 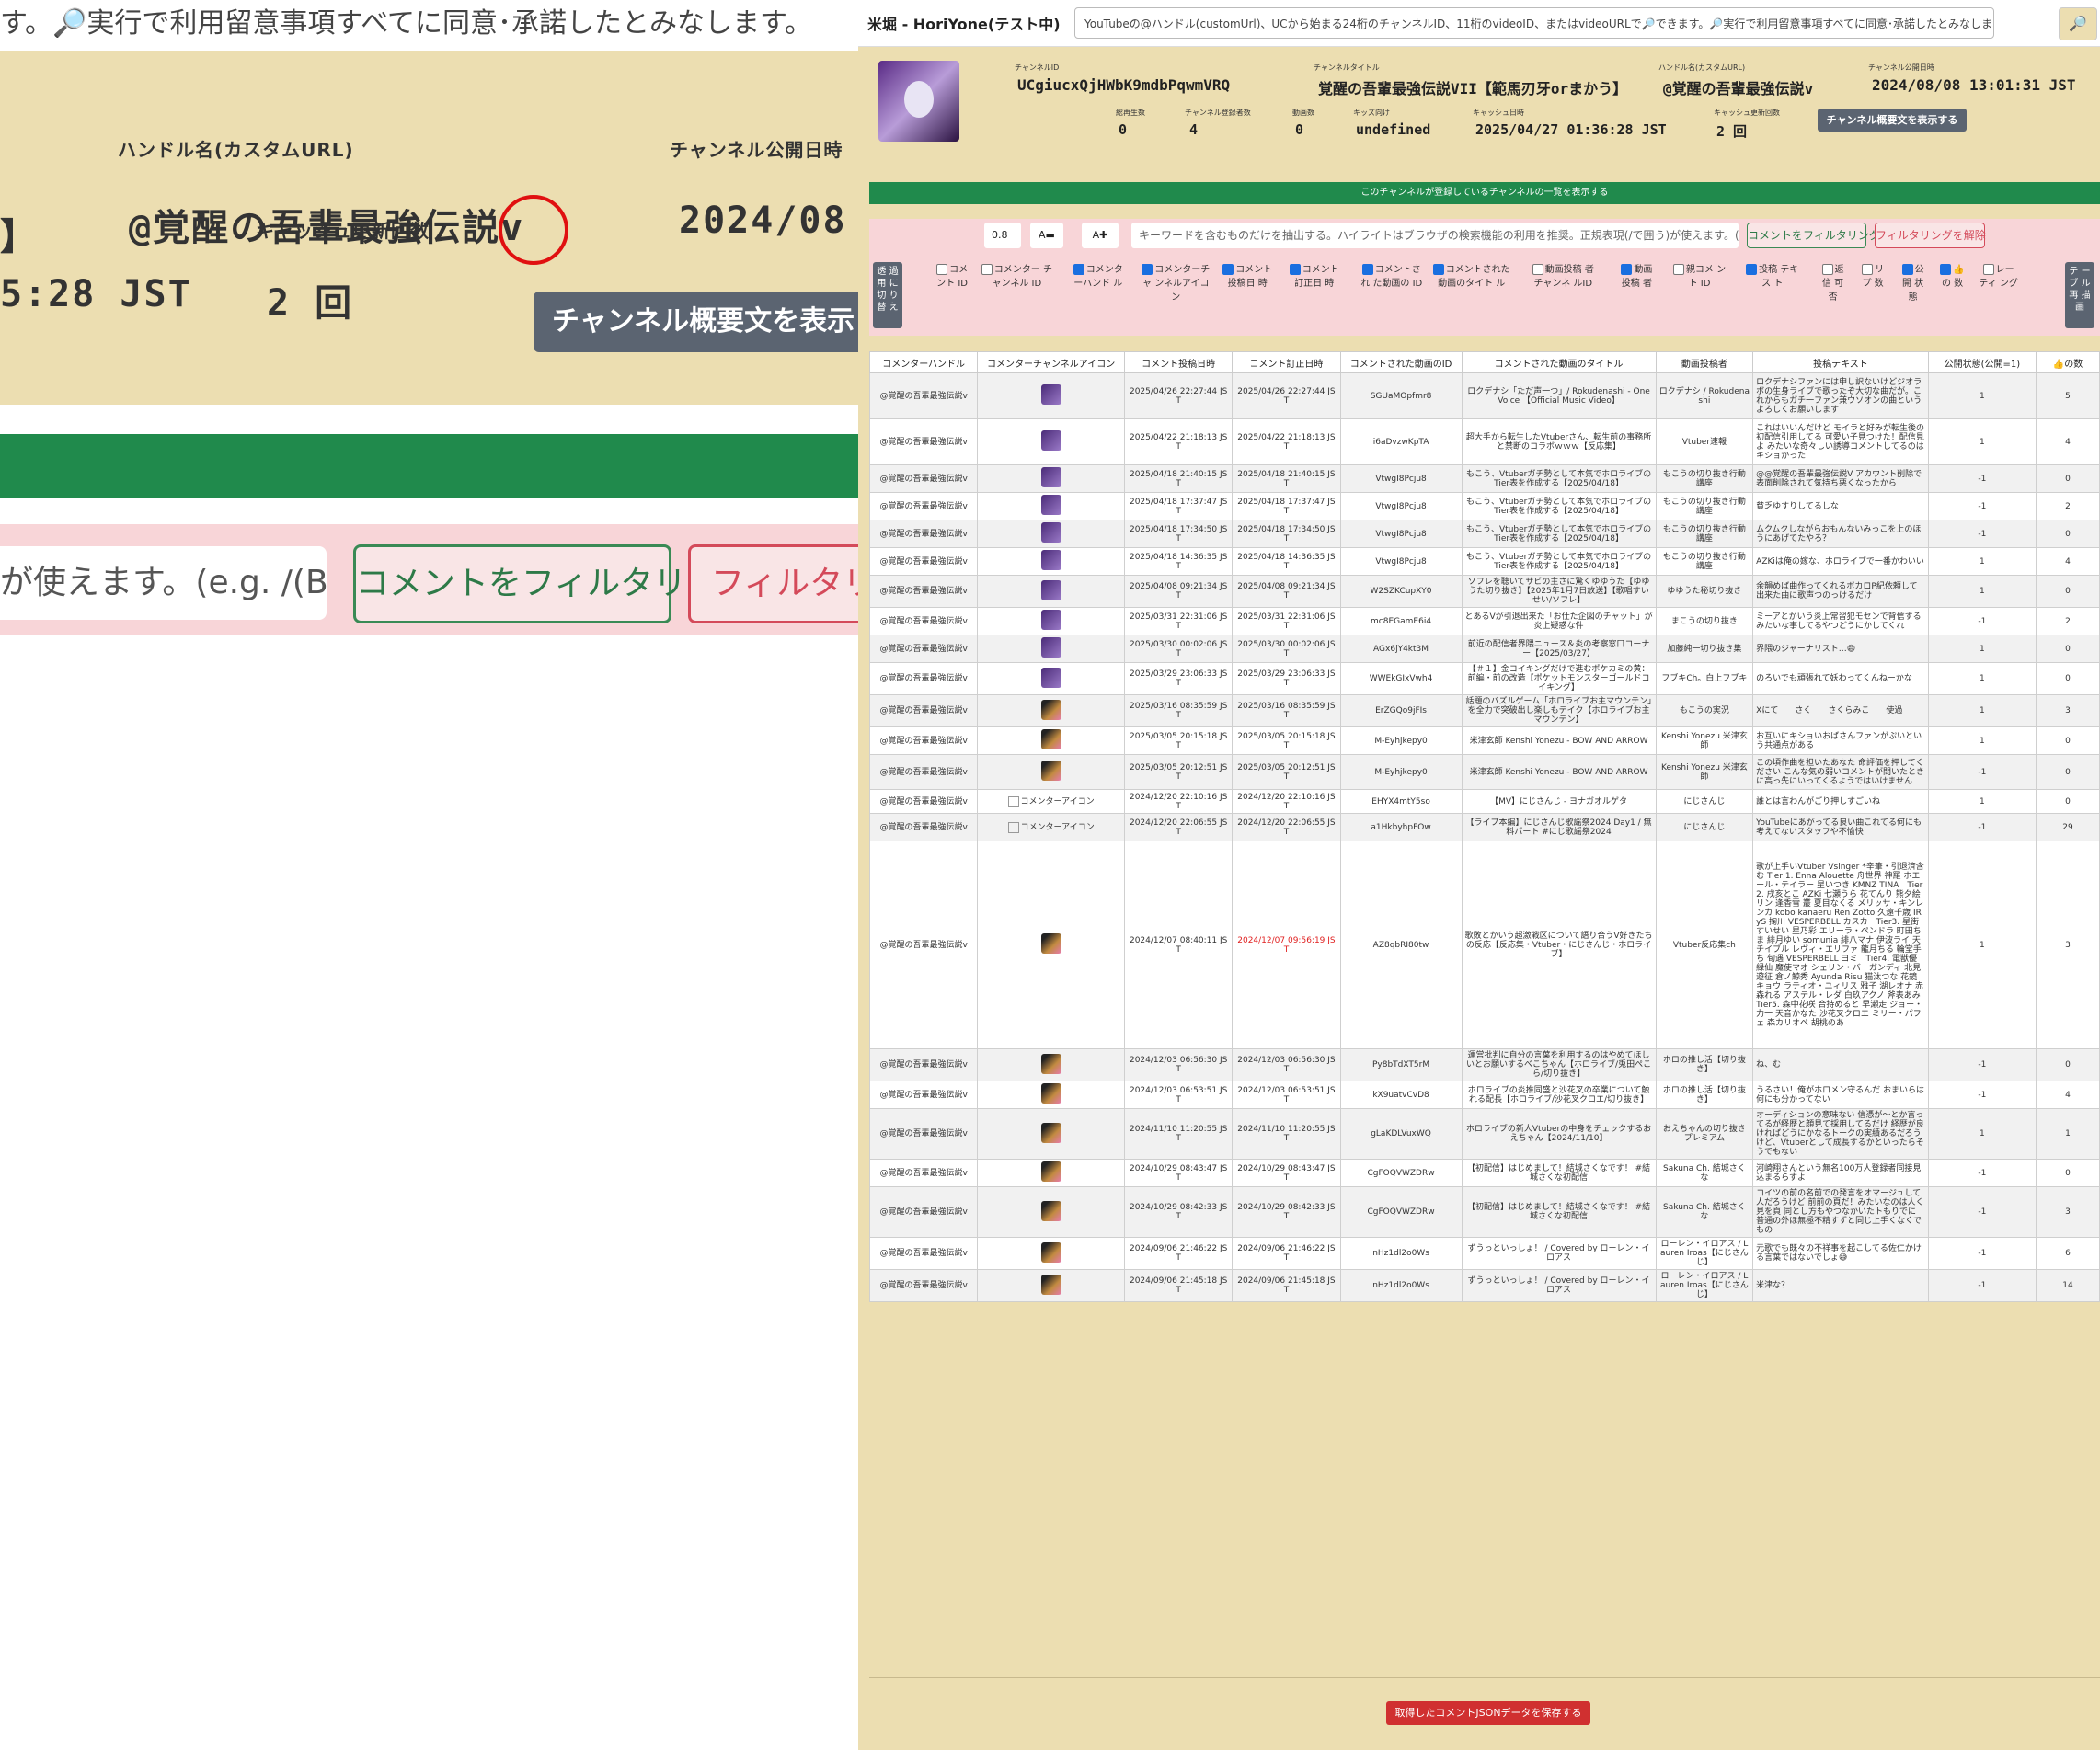 I want to click on column-header: コメント投稿日時, so click(x=1179, y=362).